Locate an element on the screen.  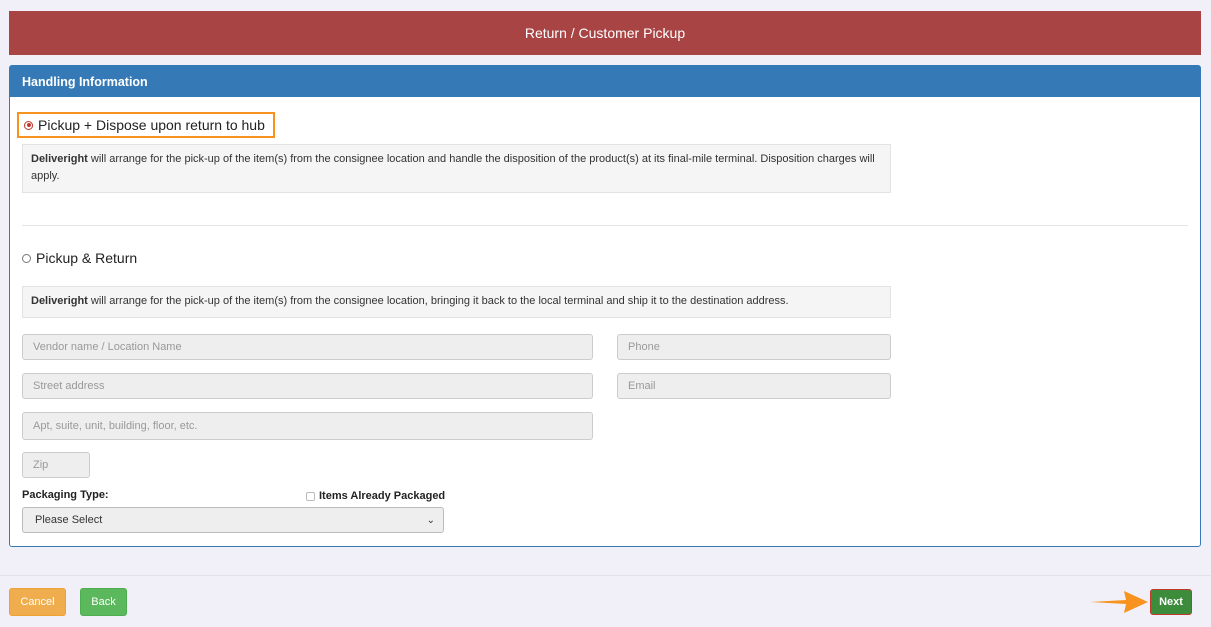
pointer-arrow-icon is located at coordinates (1119, 602).